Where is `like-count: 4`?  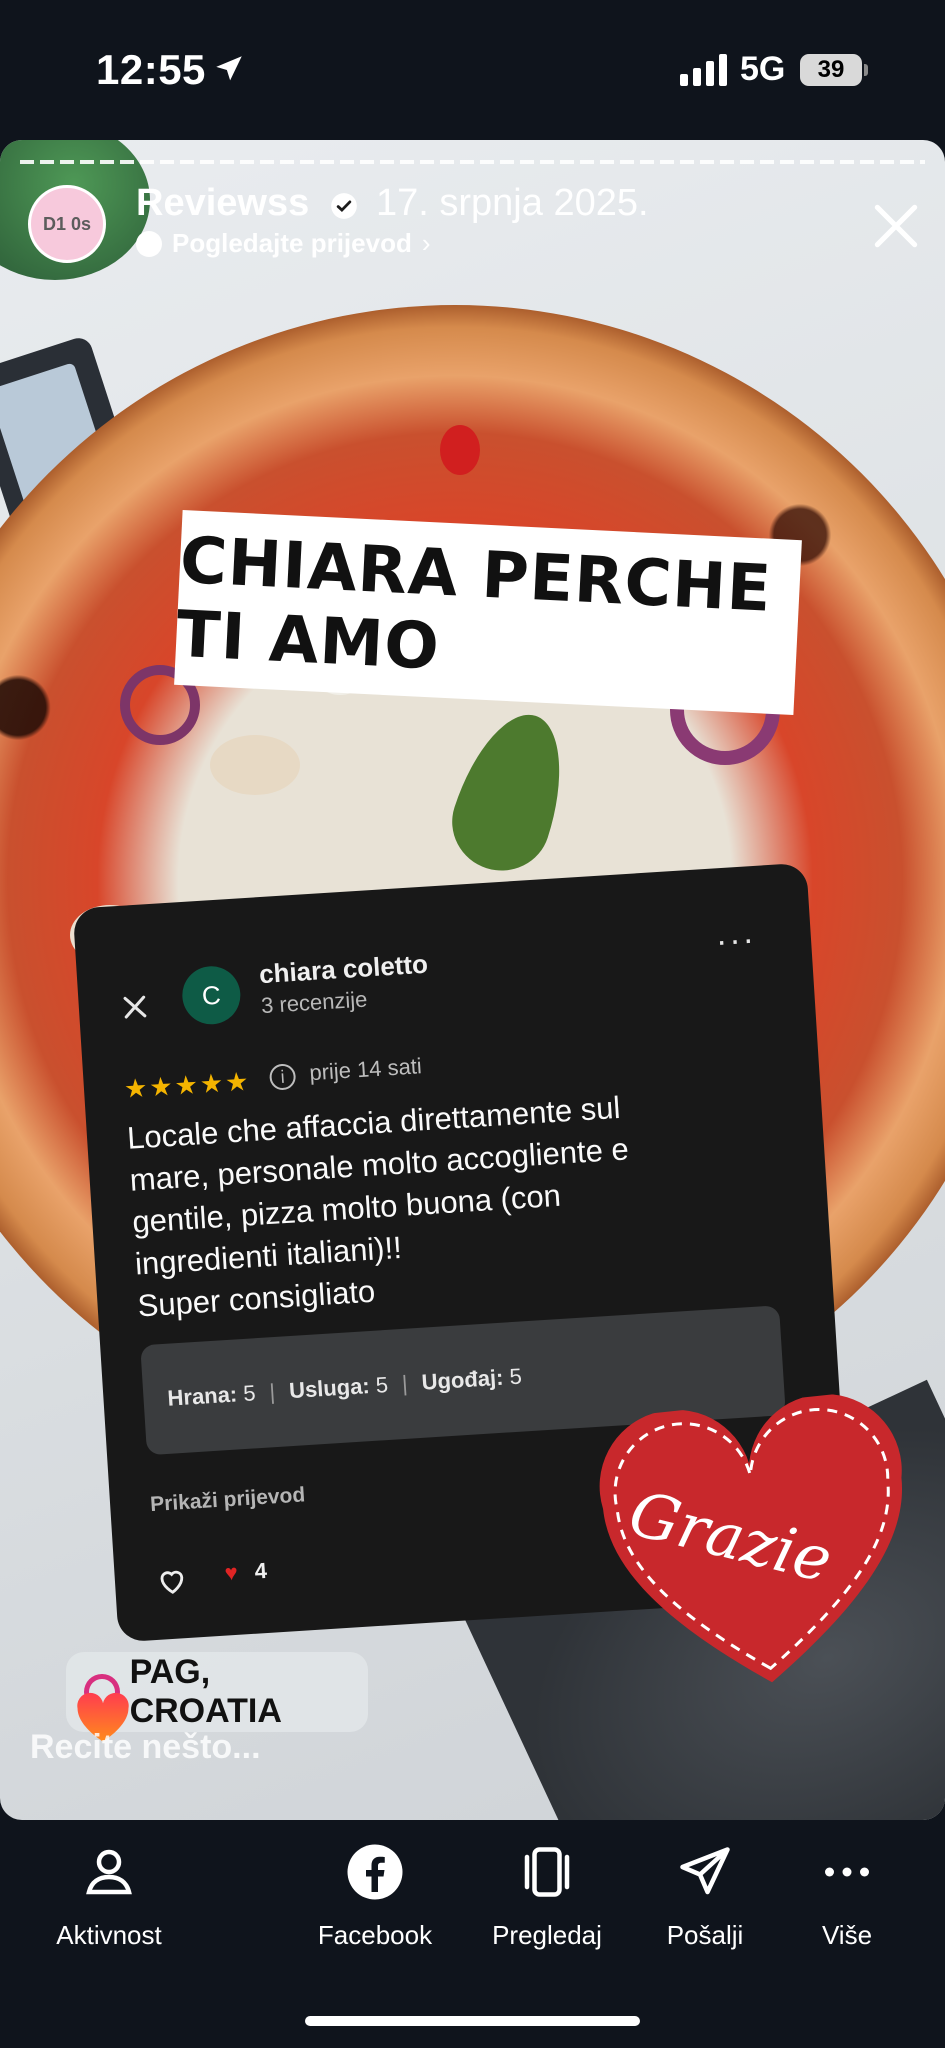
like-count: 4 is located at coordinates (260, 1570).